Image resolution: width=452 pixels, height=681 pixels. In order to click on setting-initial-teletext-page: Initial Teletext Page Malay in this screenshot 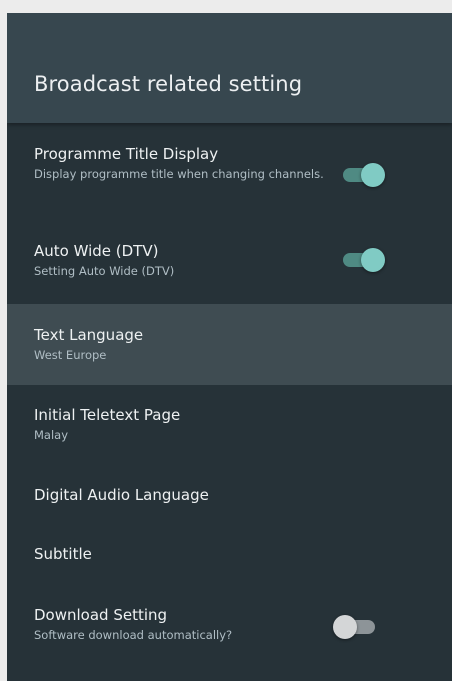, I will do `click(229, 425)`.